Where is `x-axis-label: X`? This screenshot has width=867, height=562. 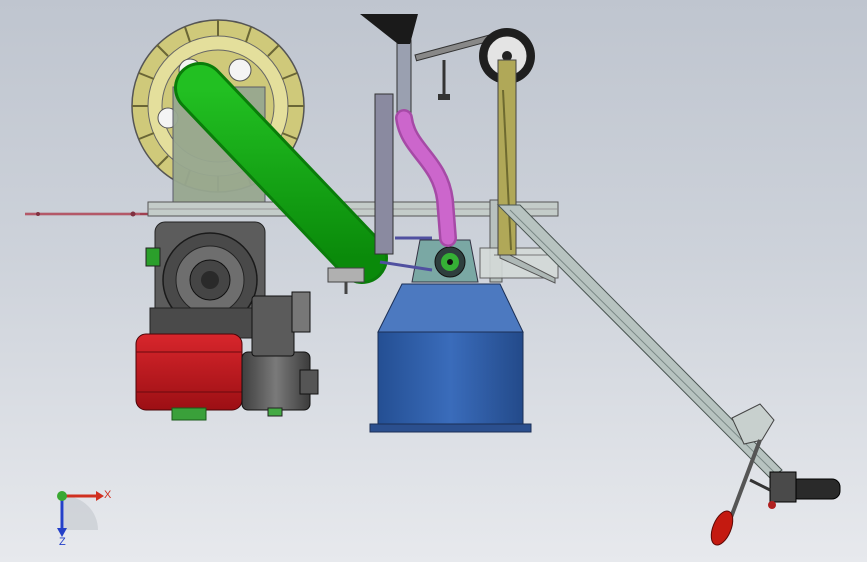
x-axis-label: X is located at coordinates (108, 495).